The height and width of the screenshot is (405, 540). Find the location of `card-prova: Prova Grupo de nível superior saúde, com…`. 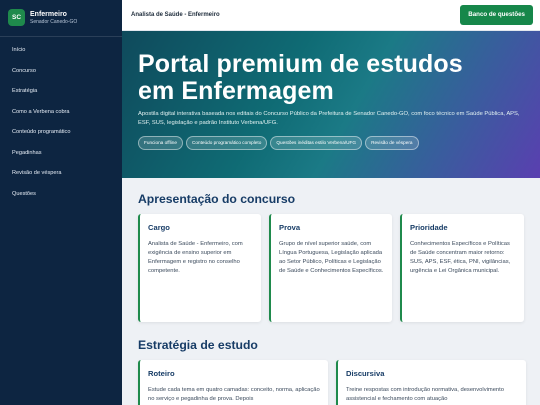

card-prova: Prova Grupo de nível superior saúde, com… is located at coordinates (330, 268).